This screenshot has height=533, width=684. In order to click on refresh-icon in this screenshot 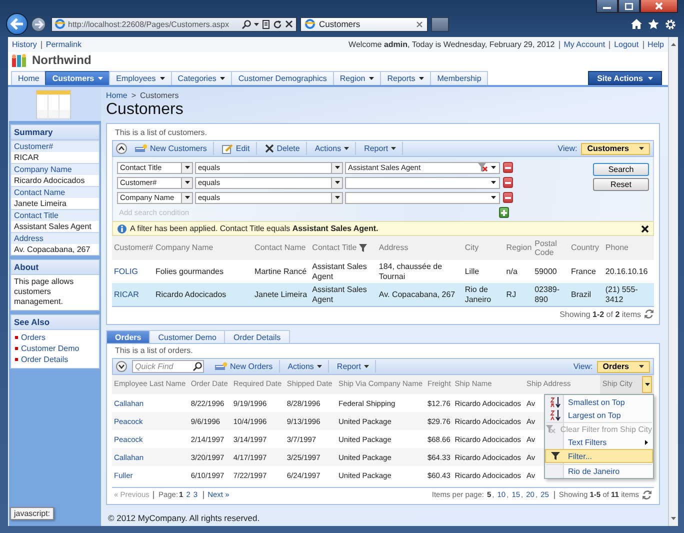, I will do `click(277, 24)`.